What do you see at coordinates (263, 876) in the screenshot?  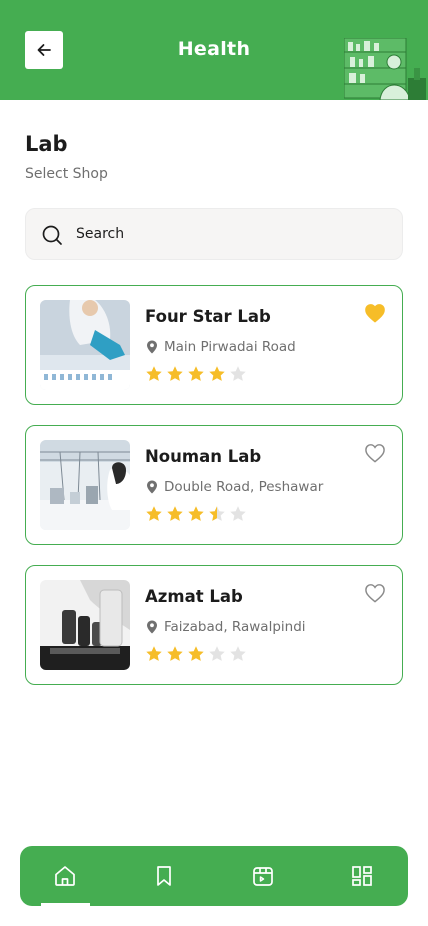 I see `calendar-icon` at bounding box center [263, 876].